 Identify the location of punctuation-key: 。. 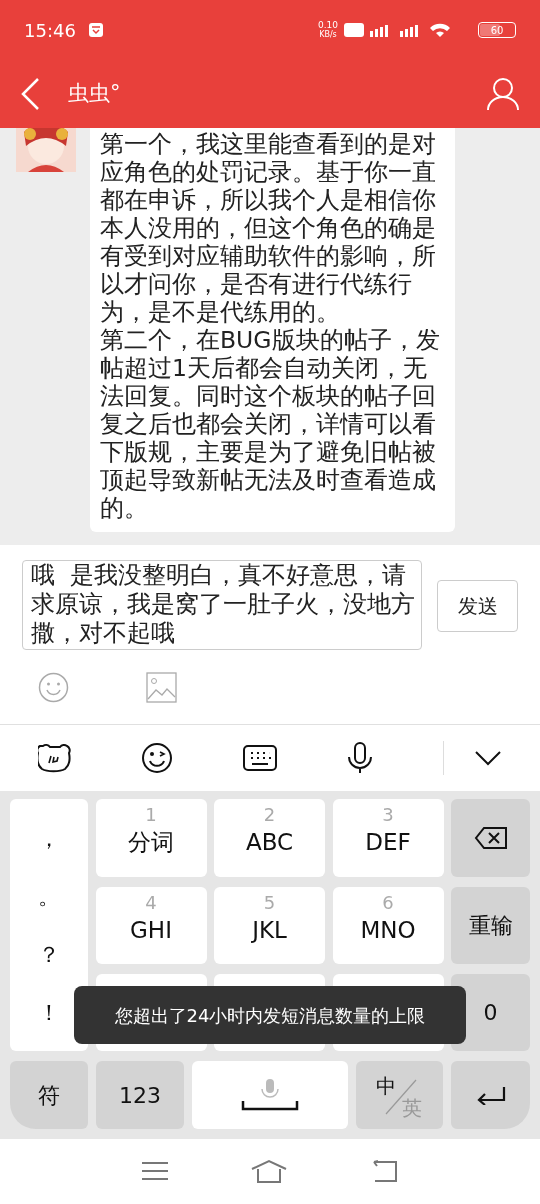
(49, 896).